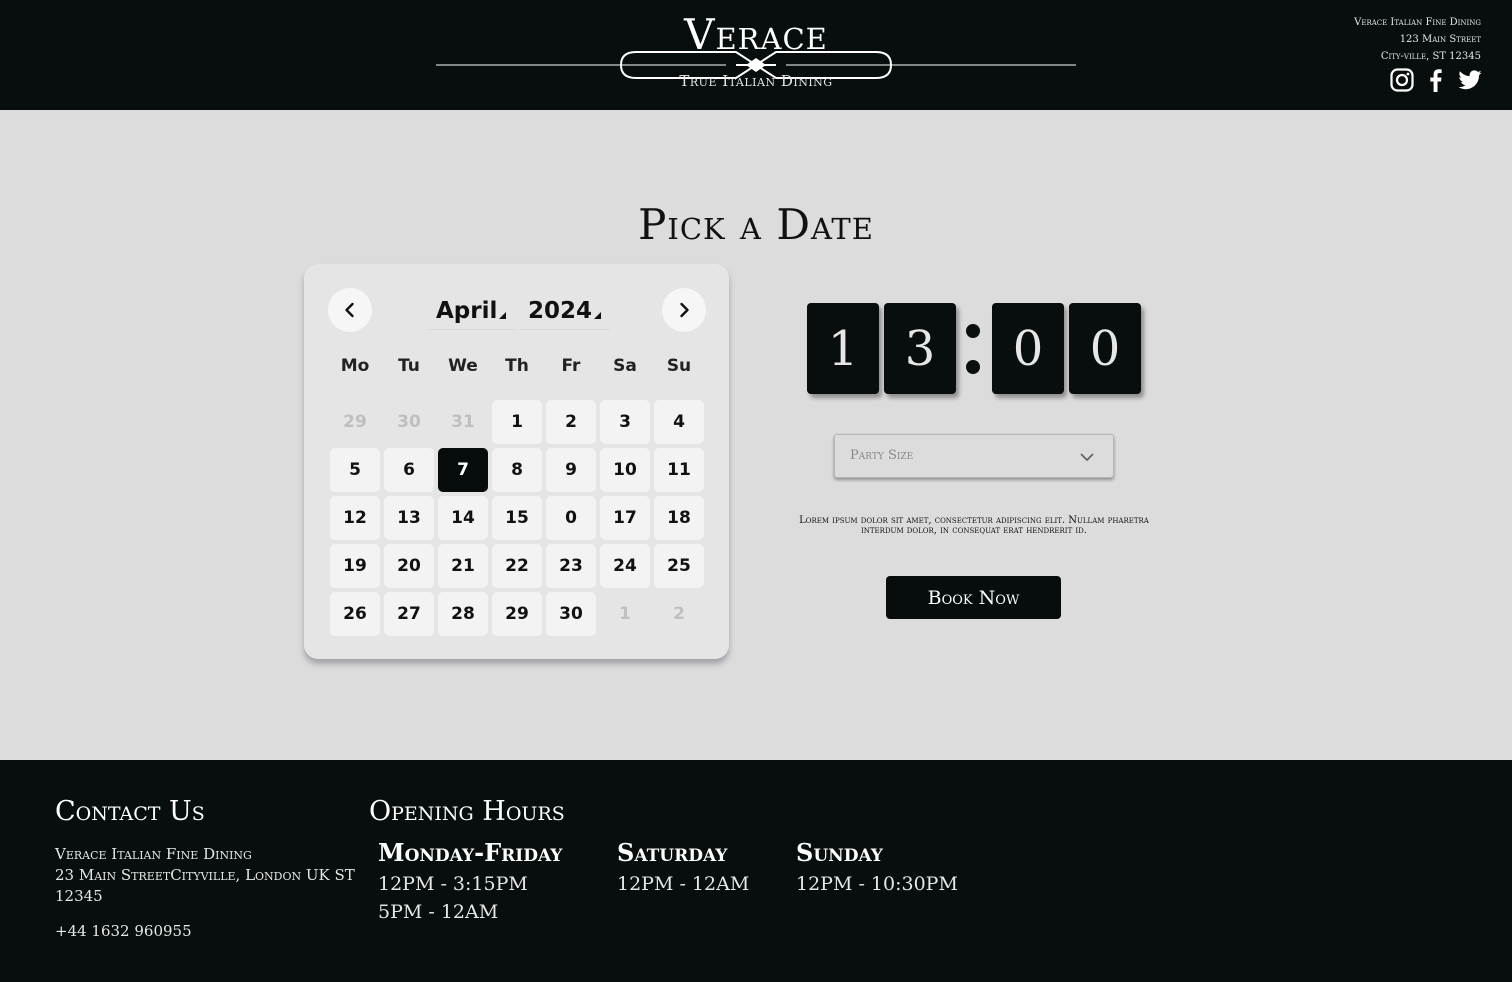  I want to click on hours-time: 12PM - 3:15PM, so click(453, 884).